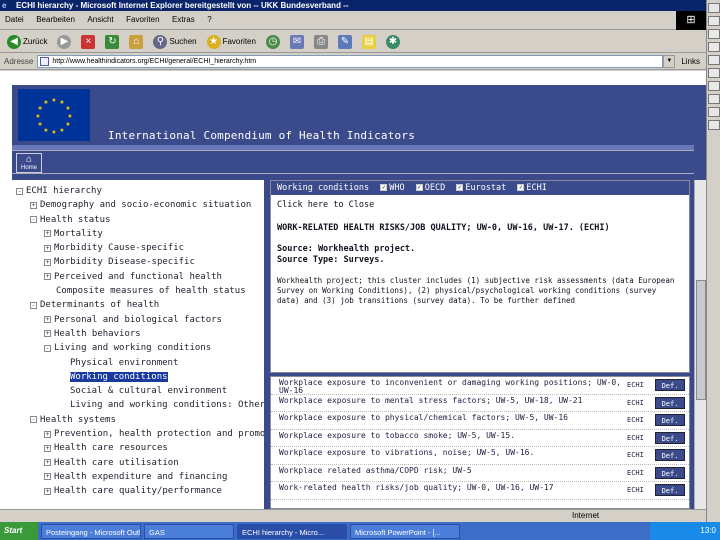 The height and width of the screenshot is (540, 720). Describe the element at coordinates (136, 42) in the screenshot. I see `home-toolbar-button: ⌂` at that location.